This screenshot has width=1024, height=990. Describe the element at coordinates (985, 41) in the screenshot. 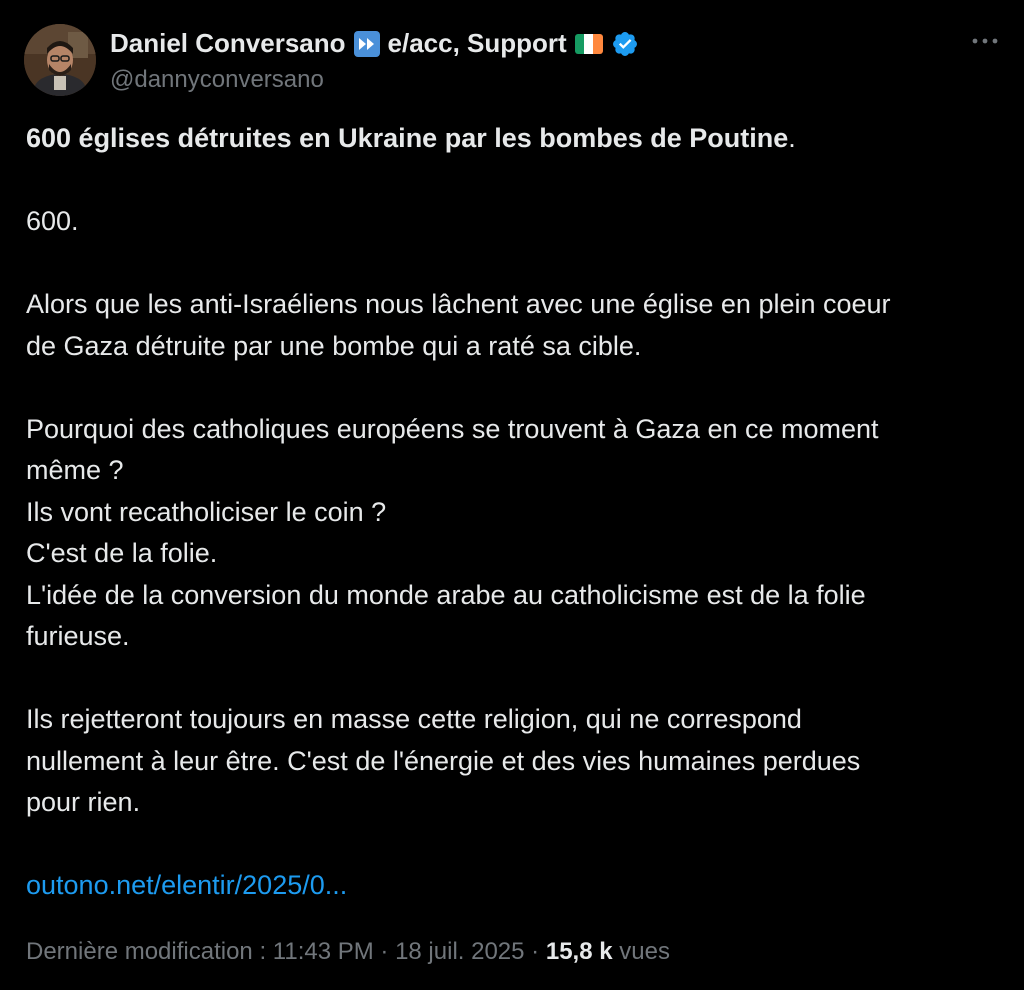

I see `more-icon` at that location.